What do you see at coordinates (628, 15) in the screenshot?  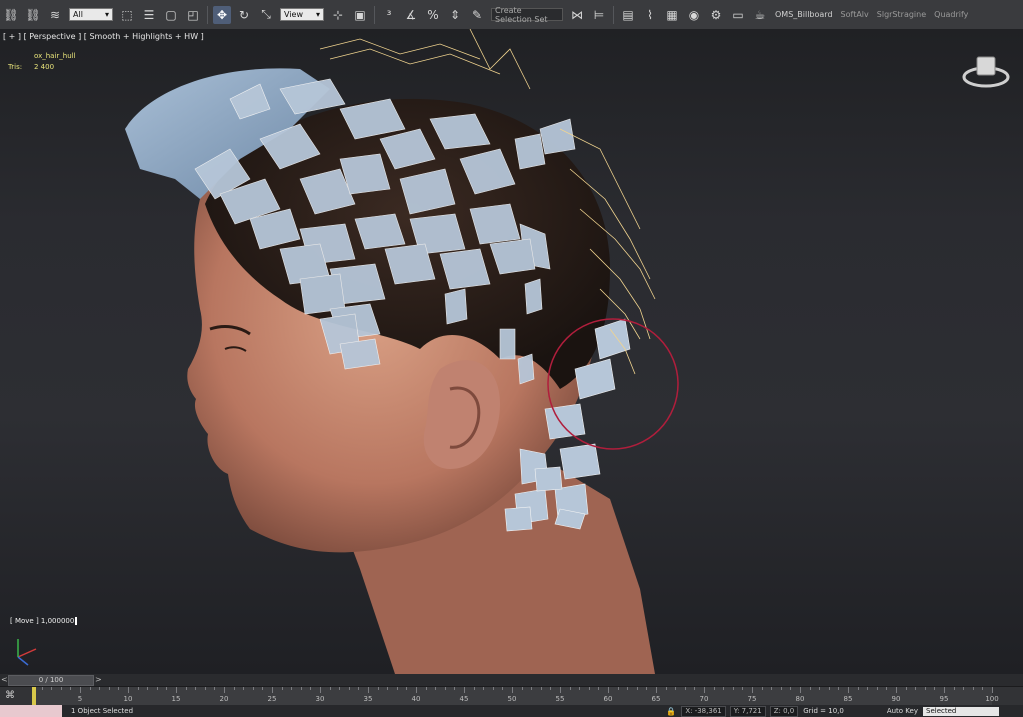 I see `layer-icon: ▤` at bounding box center [628, 15].